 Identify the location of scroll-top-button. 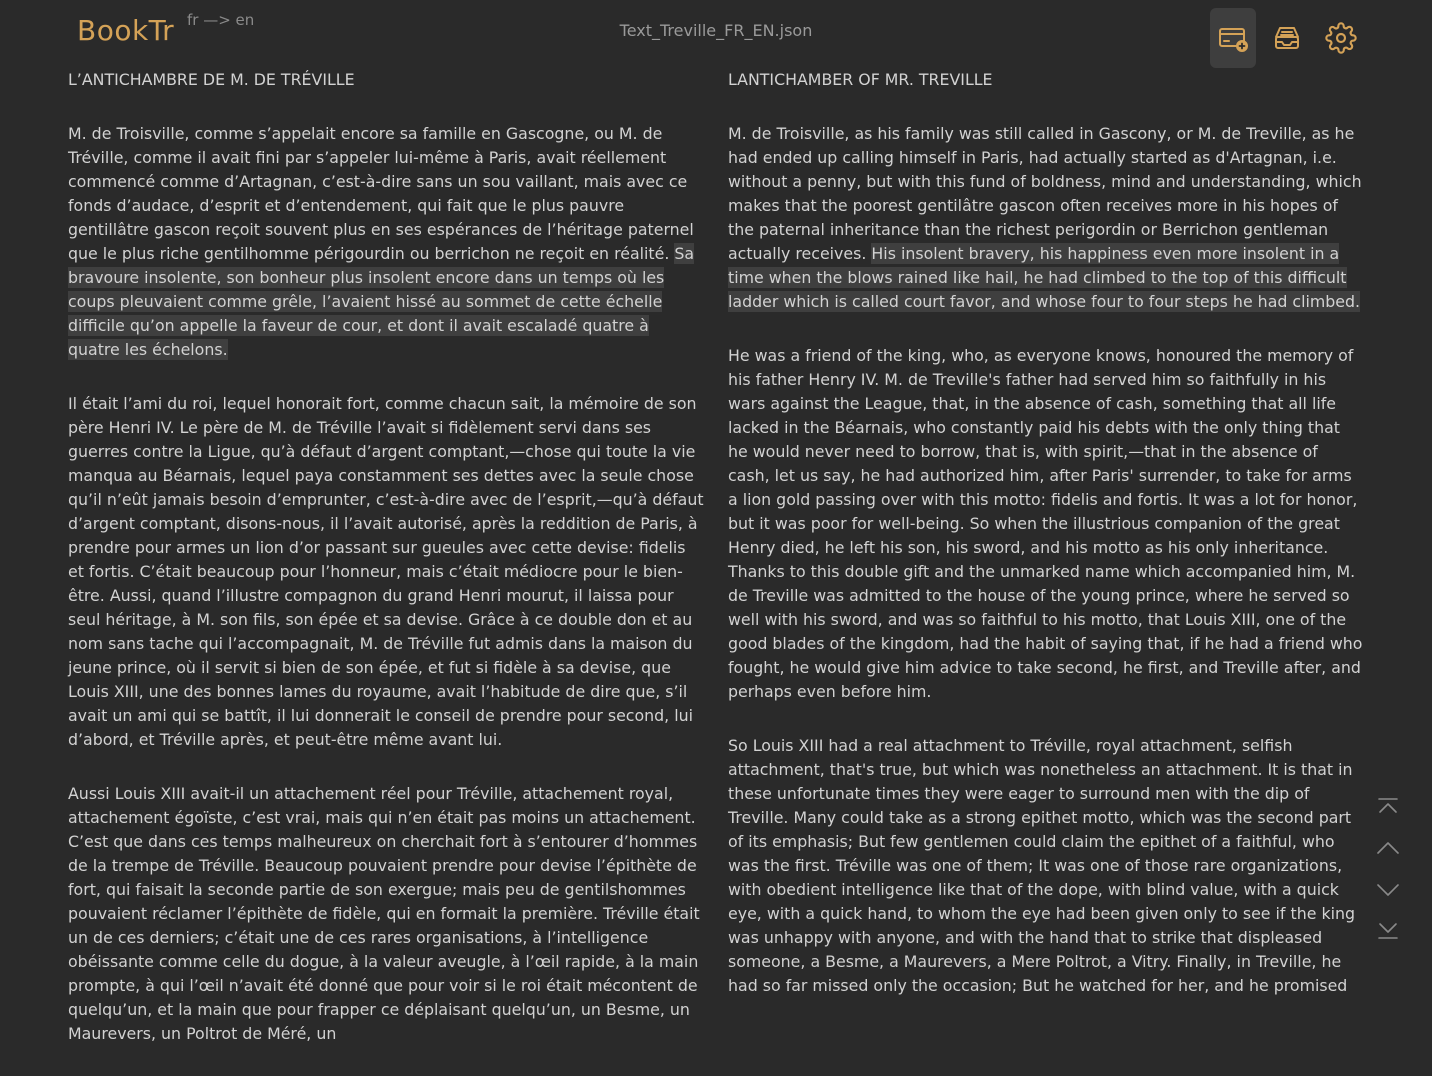
(1389, 807).